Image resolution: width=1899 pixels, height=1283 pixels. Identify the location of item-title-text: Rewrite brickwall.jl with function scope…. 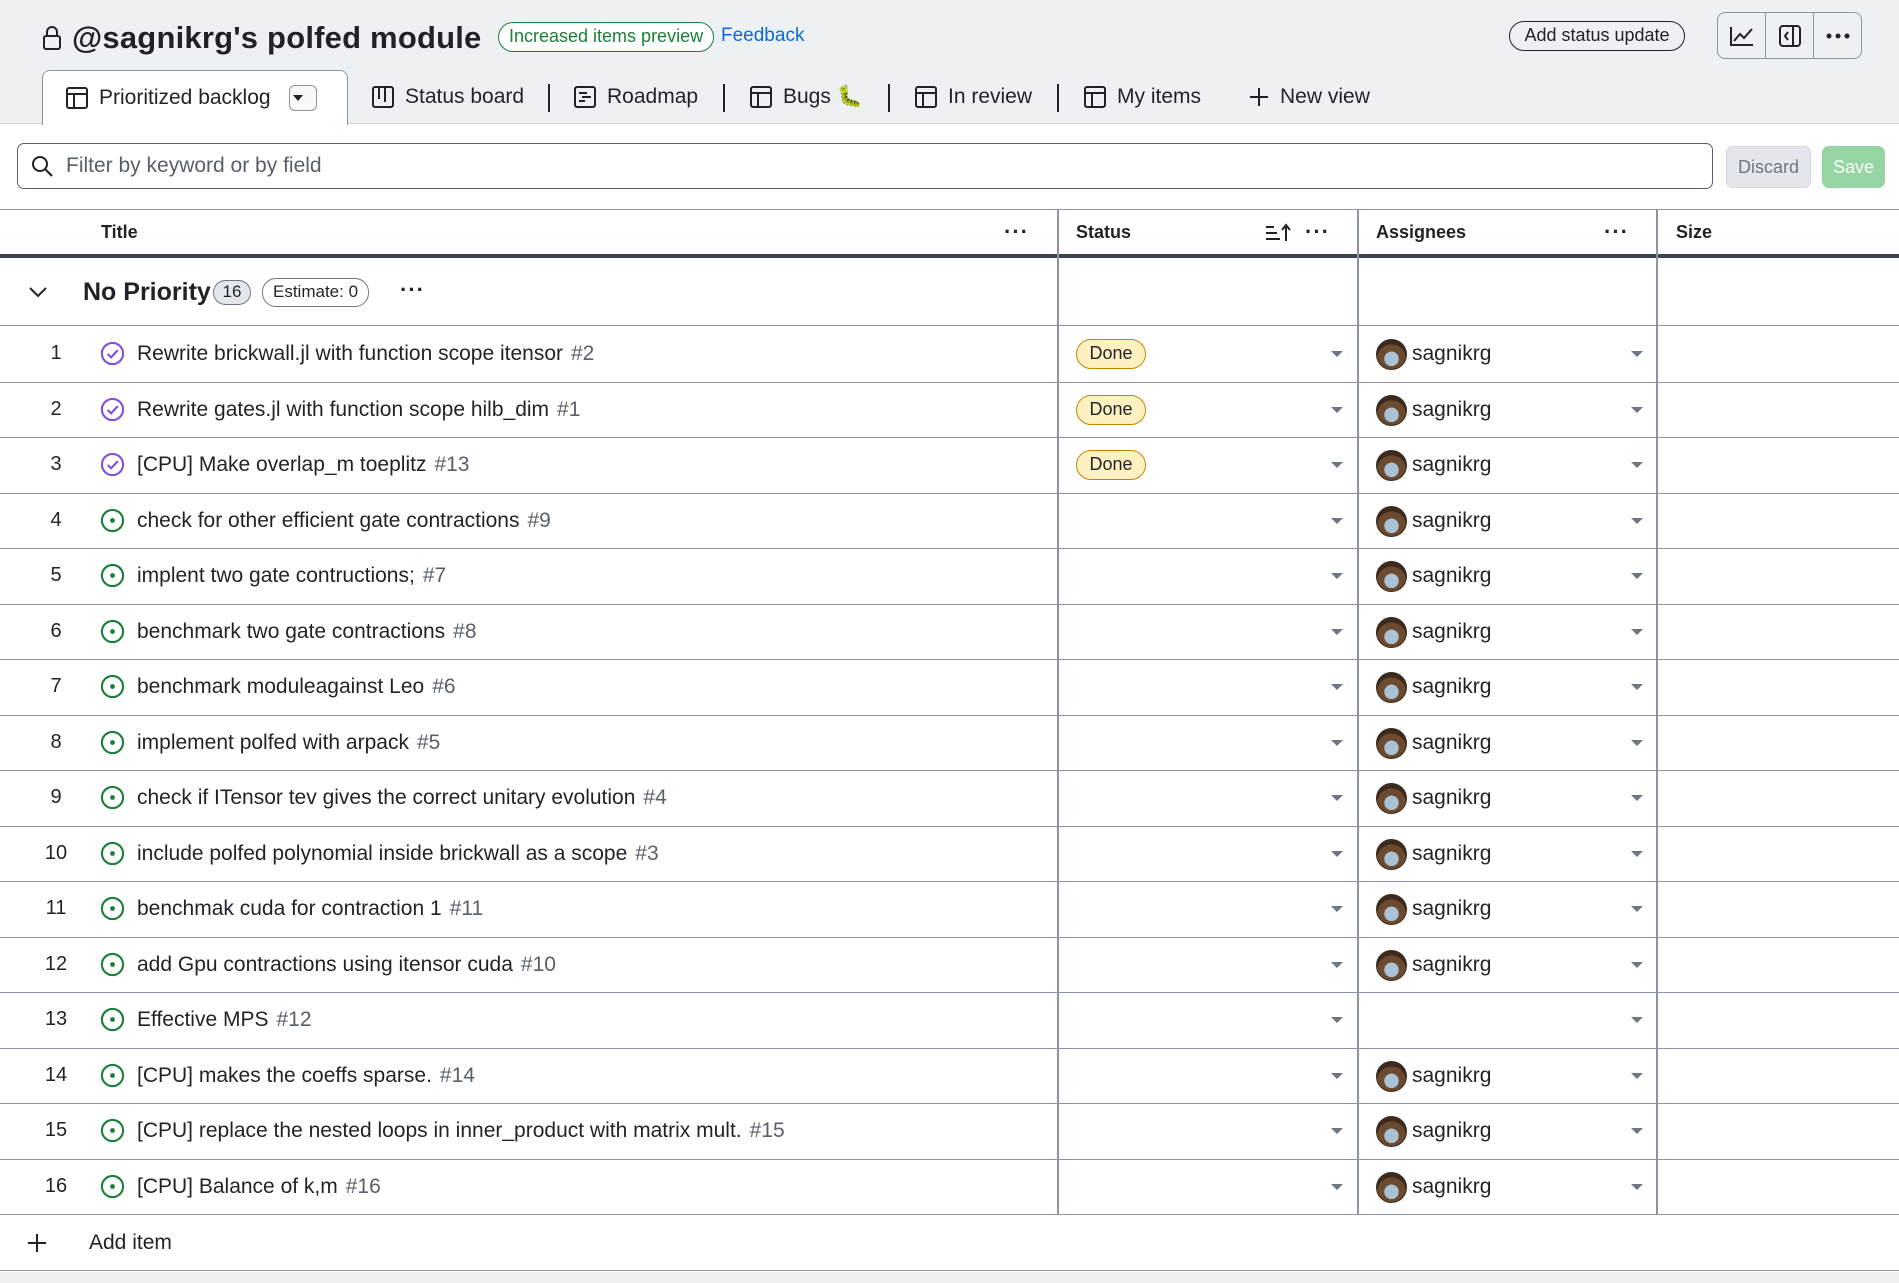
(350, 353).